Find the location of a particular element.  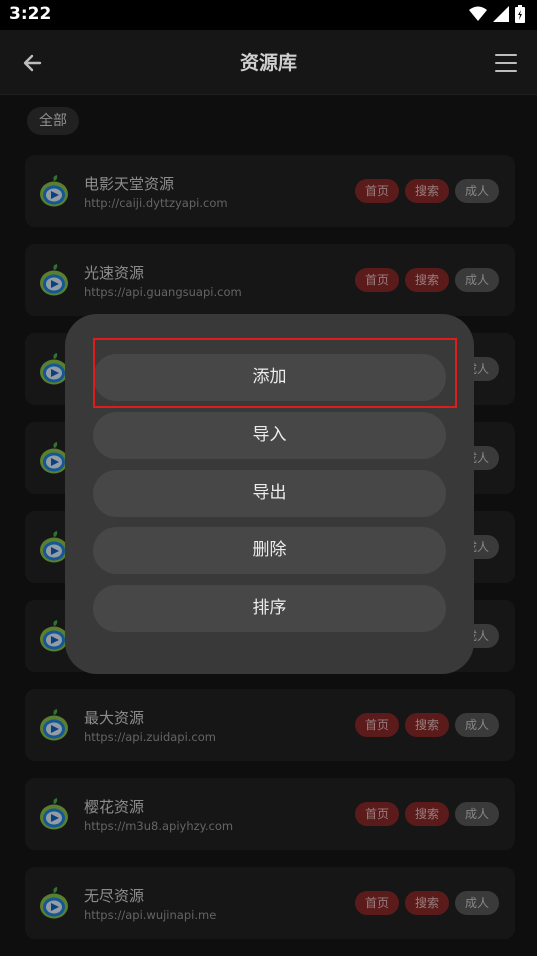

battery-icon is located at coordinates (520, 14).